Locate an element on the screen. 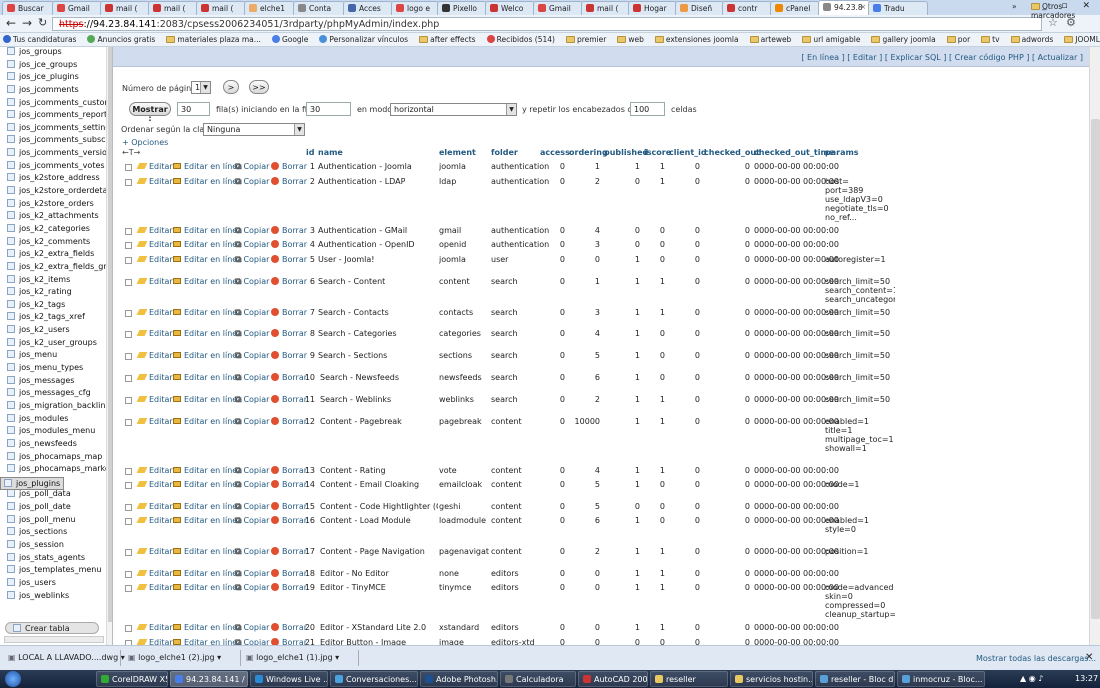 This screenshot has width=1100, height=688. reload-icon: ↻ is located at coordinates (42, 22).